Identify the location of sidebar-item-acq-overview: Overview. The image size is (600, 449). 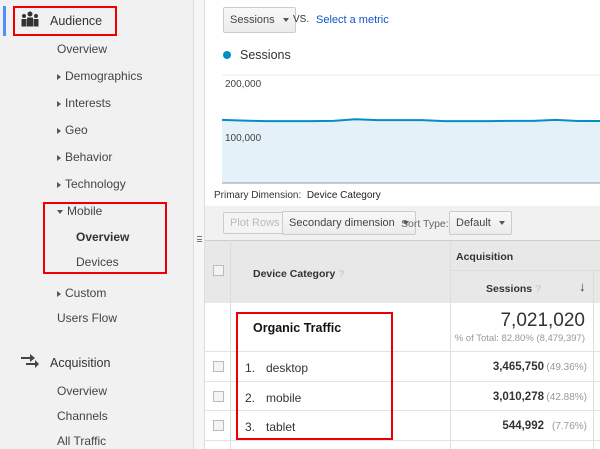
(82, 391).